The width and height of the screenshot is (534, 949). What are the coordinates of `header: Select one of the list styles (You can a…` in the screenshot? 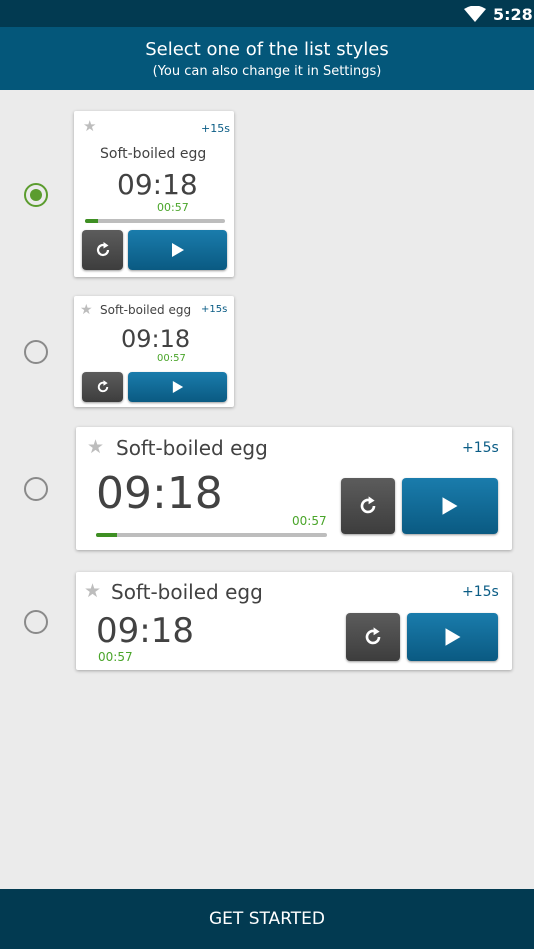 It's located at (267, 58).